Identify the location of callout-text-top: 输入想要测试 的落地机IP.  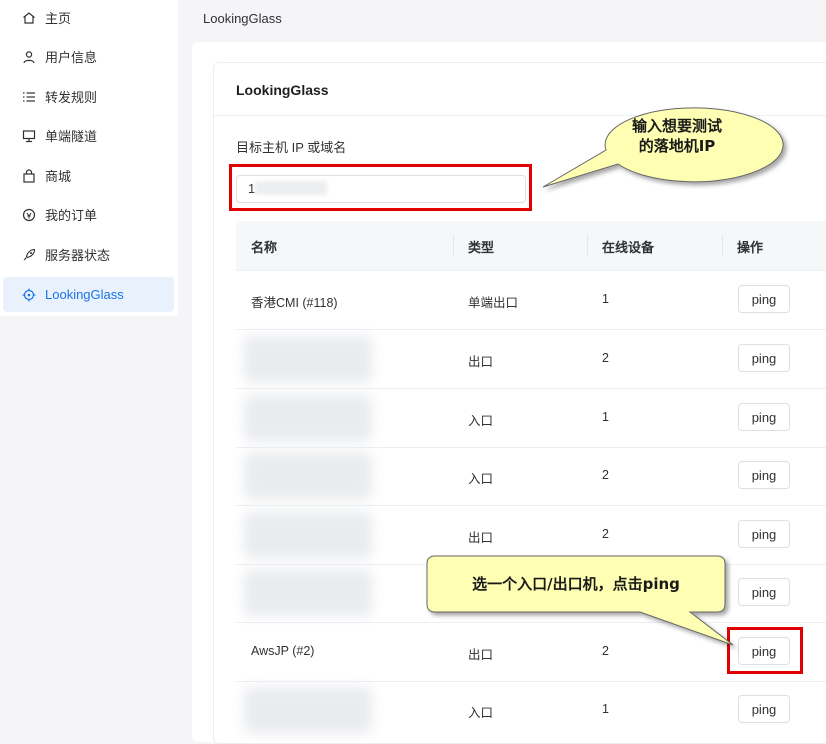
(677, 136).